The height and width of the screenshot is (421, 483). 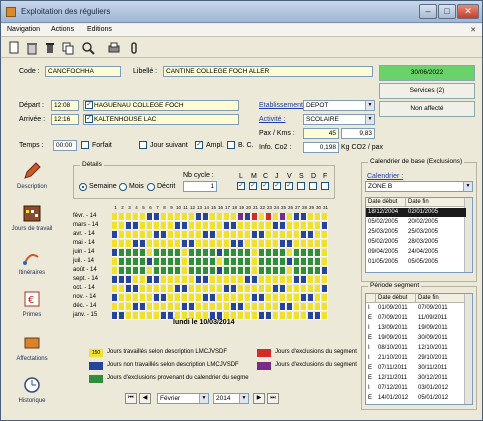 What do you see at coordinates (416, 388) in the screenshot?
I see `table-row: I 07/12/2011 03/01/2012` at bounding box center [416, 388].